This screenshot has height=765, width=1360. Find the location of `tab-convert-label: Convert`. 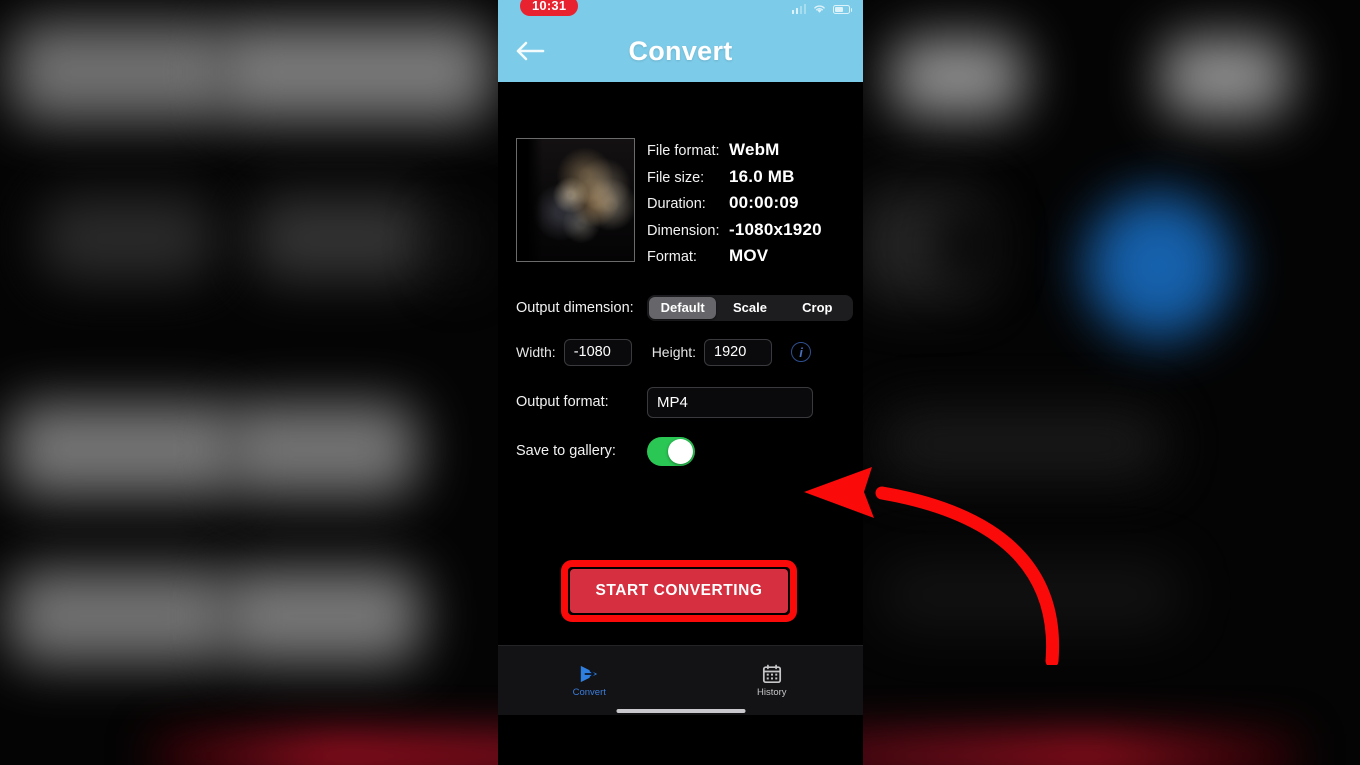

tab-convert-label: Convert is located at coordinates (589, 692).